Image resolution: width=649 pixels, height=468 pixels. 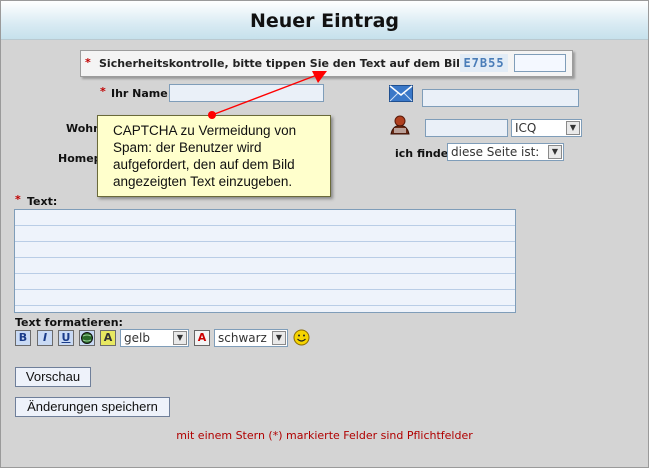 I want to click on annotation-arrow, so click(x=267, y=95).